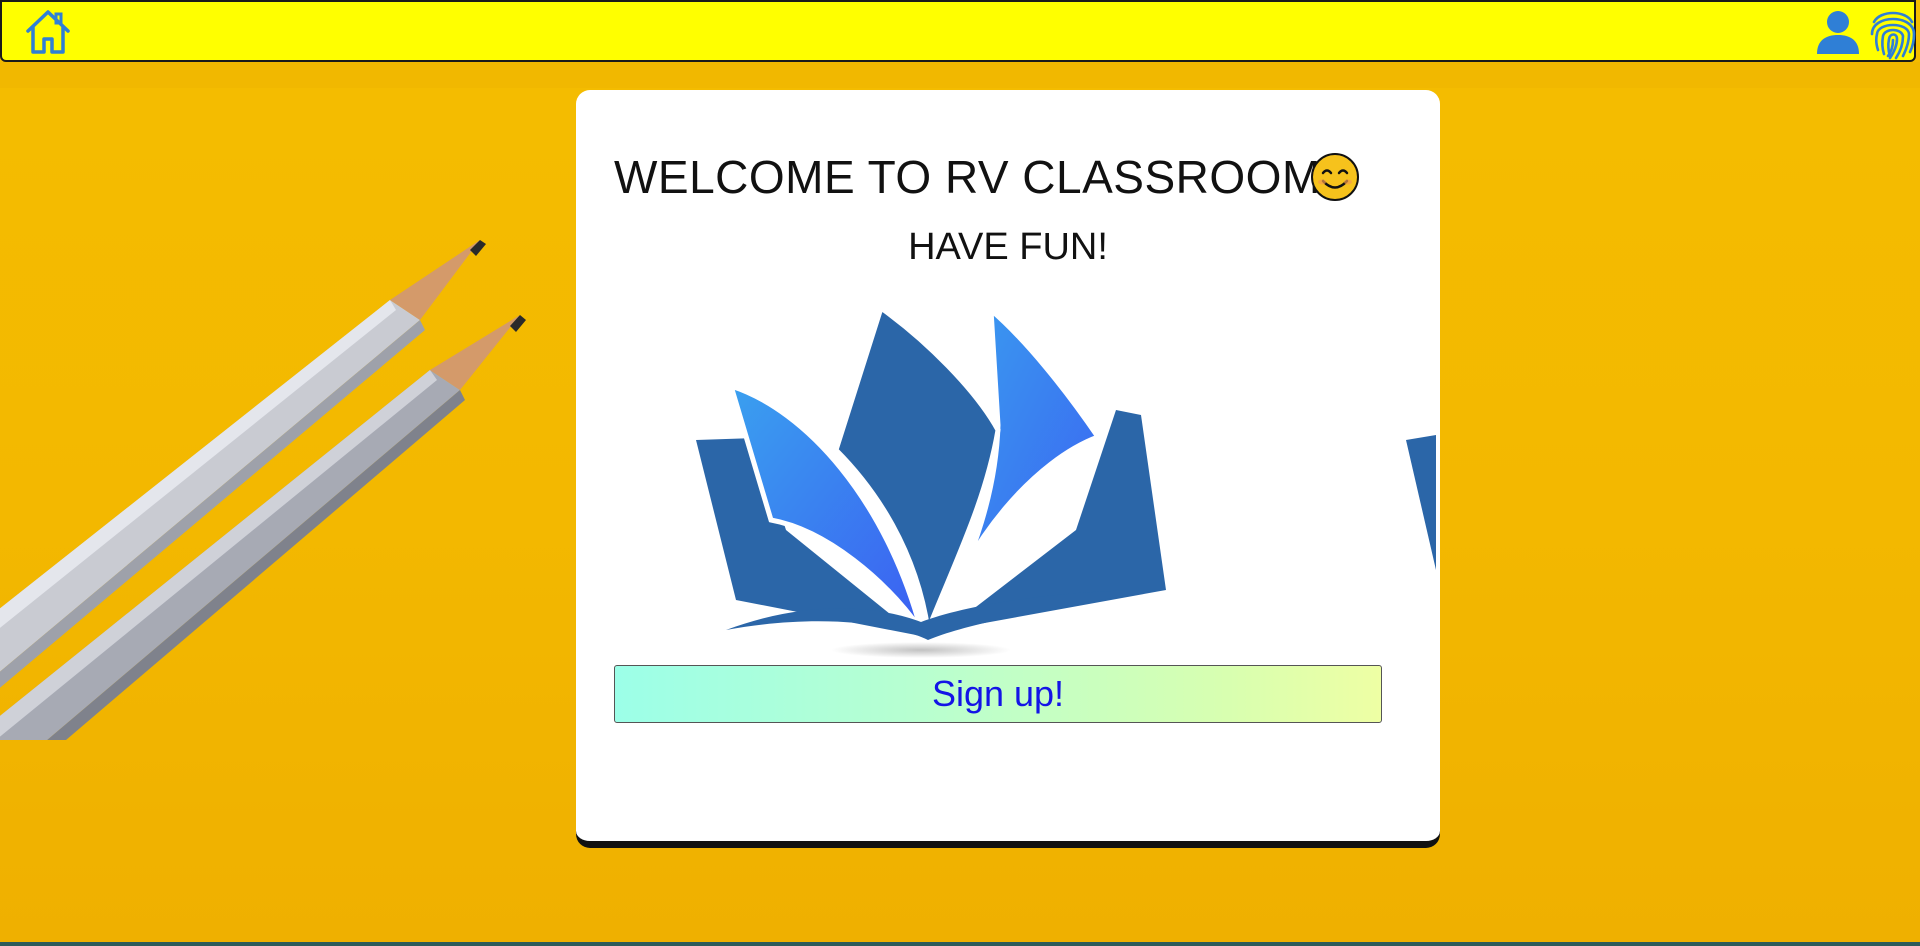 The width and height of the screenshot is (1920, 946). What do you see at coordinates (1421, 502) in the screenshot?
I see `book-image-edge` at bounding box center [1421, 502].